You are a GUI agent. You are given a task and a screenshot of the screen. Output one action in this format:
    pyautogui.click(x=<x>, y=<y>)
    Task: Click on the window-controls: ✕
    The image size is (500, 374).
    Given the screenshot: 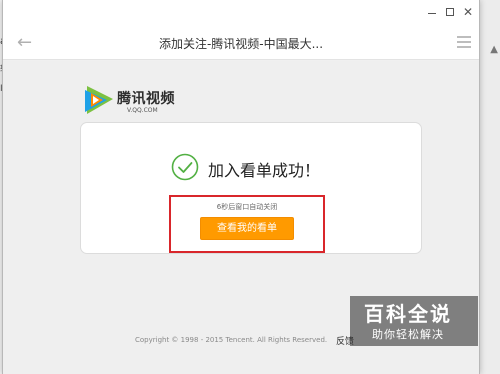 What is the action you would take?
    pyautogui.click(x=241, y=13)
    